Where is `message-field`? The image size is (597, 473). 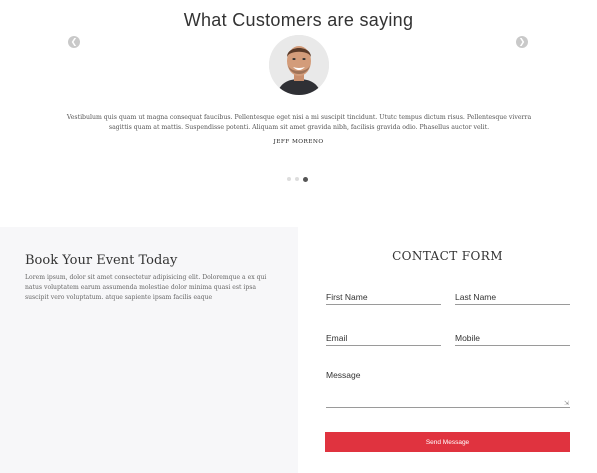
message-field is located at coordinates (448, 388).